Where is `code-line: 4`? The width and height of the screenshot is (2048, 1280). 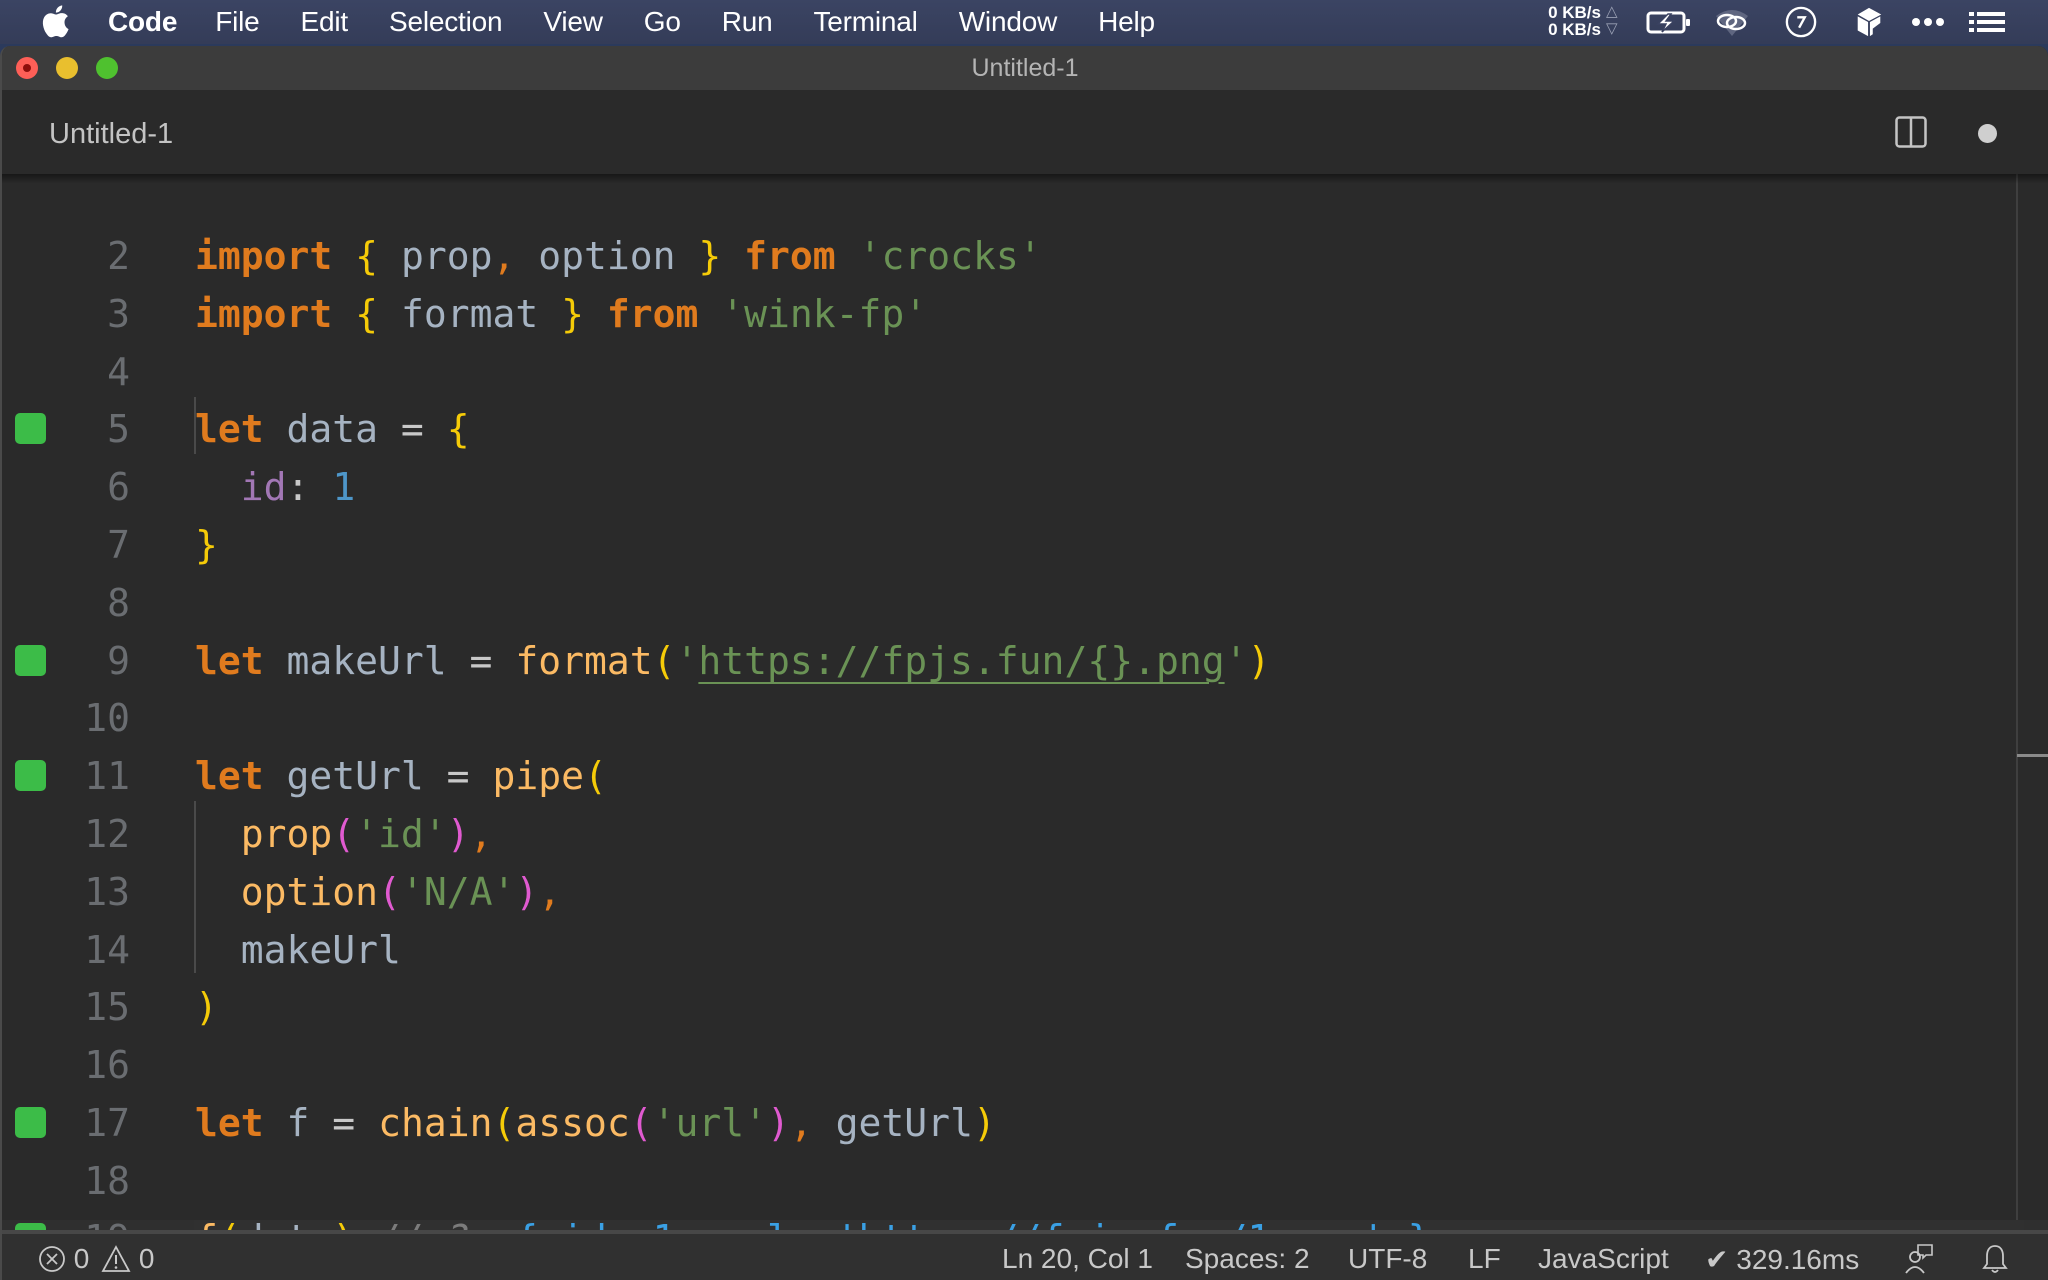 code-line: 4 is located at coordinates (1007, 372).